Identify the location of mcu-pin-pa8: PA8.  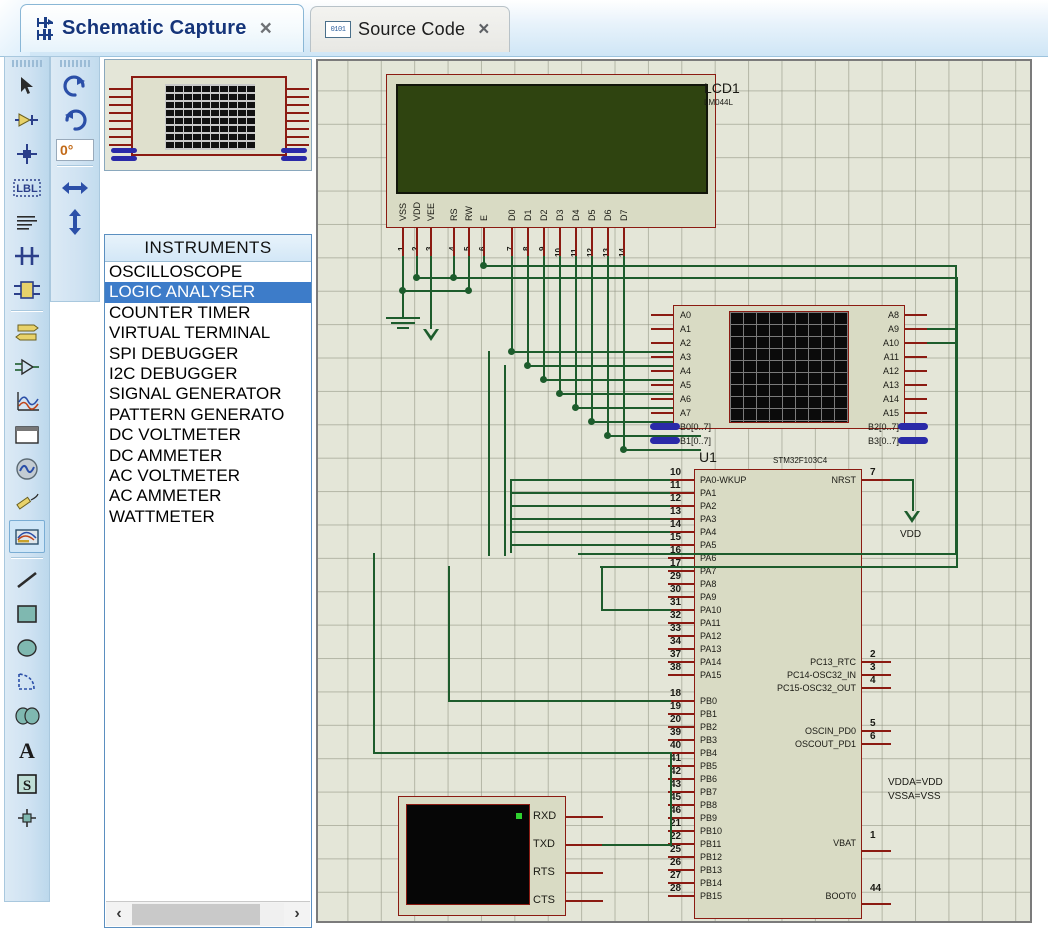
(708, 584).